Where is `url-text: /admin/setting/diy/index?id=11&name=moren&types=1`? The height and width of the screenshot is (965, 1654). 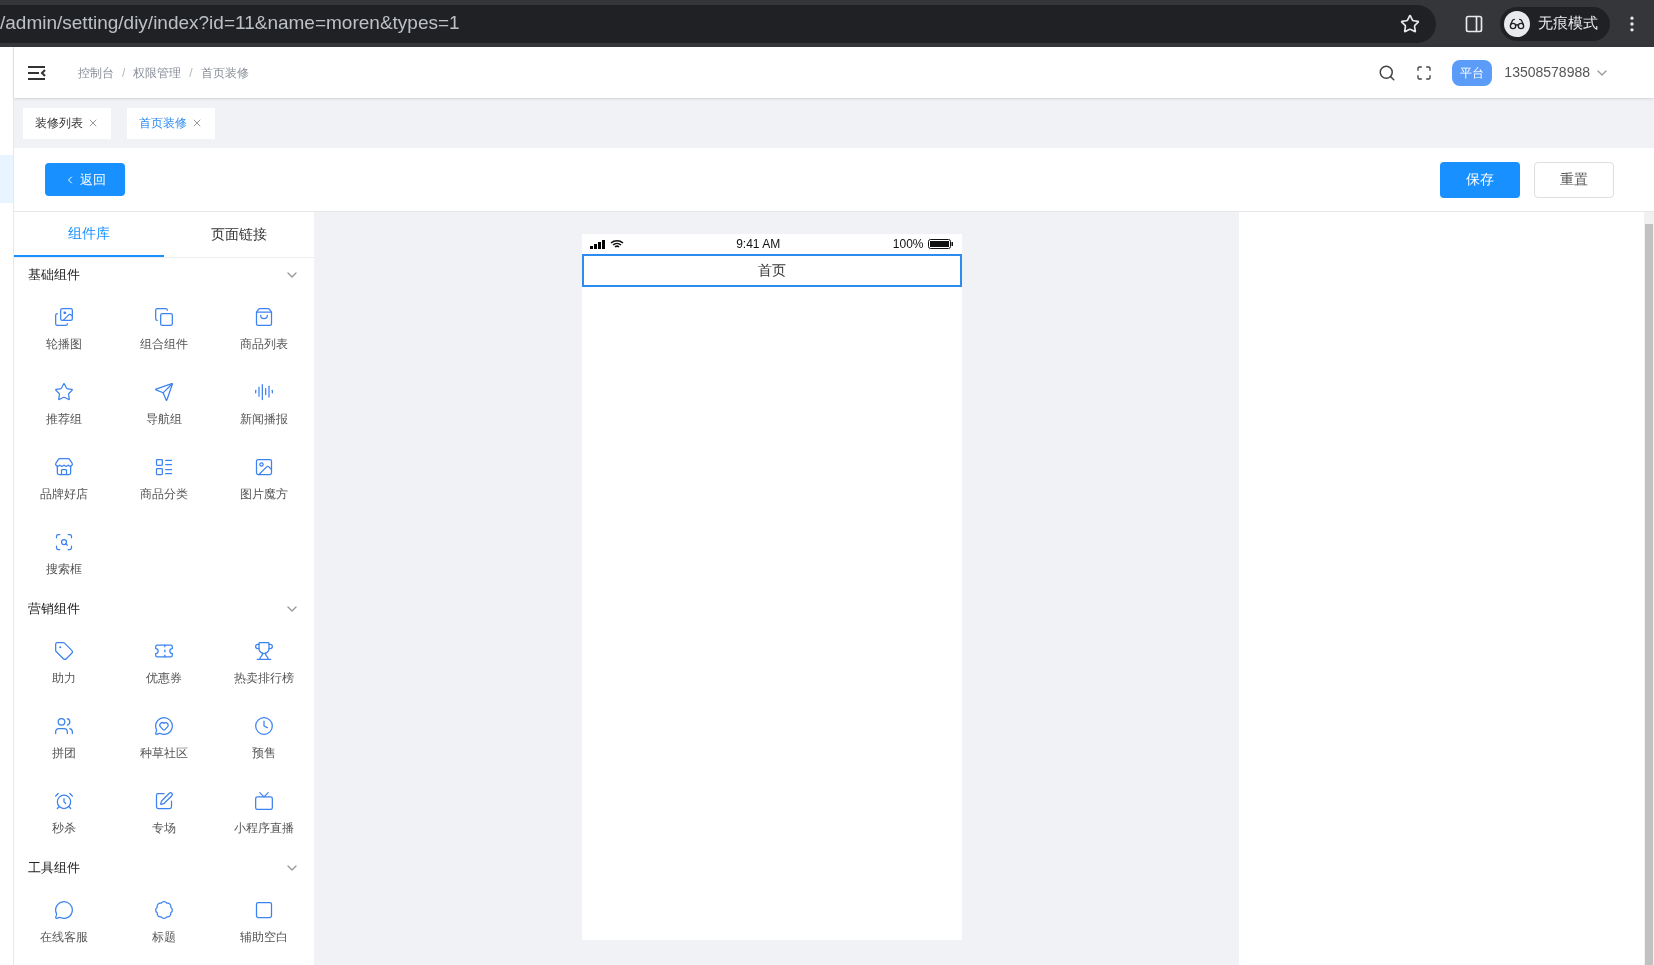
url-text: /admin/setting/diy/index?id=11&name=moren&types=1 is located at coordinates (230, 23).